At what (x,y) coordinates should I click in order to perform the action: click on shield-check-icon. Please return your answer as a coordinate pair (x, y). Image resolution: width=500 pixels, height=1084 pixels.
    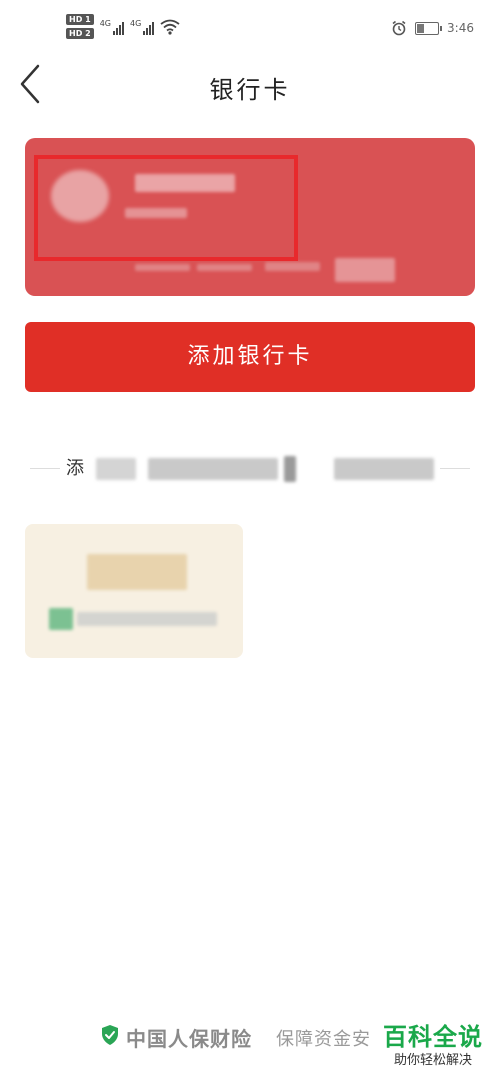
    Looking at the image, I should click on (110, 1035).